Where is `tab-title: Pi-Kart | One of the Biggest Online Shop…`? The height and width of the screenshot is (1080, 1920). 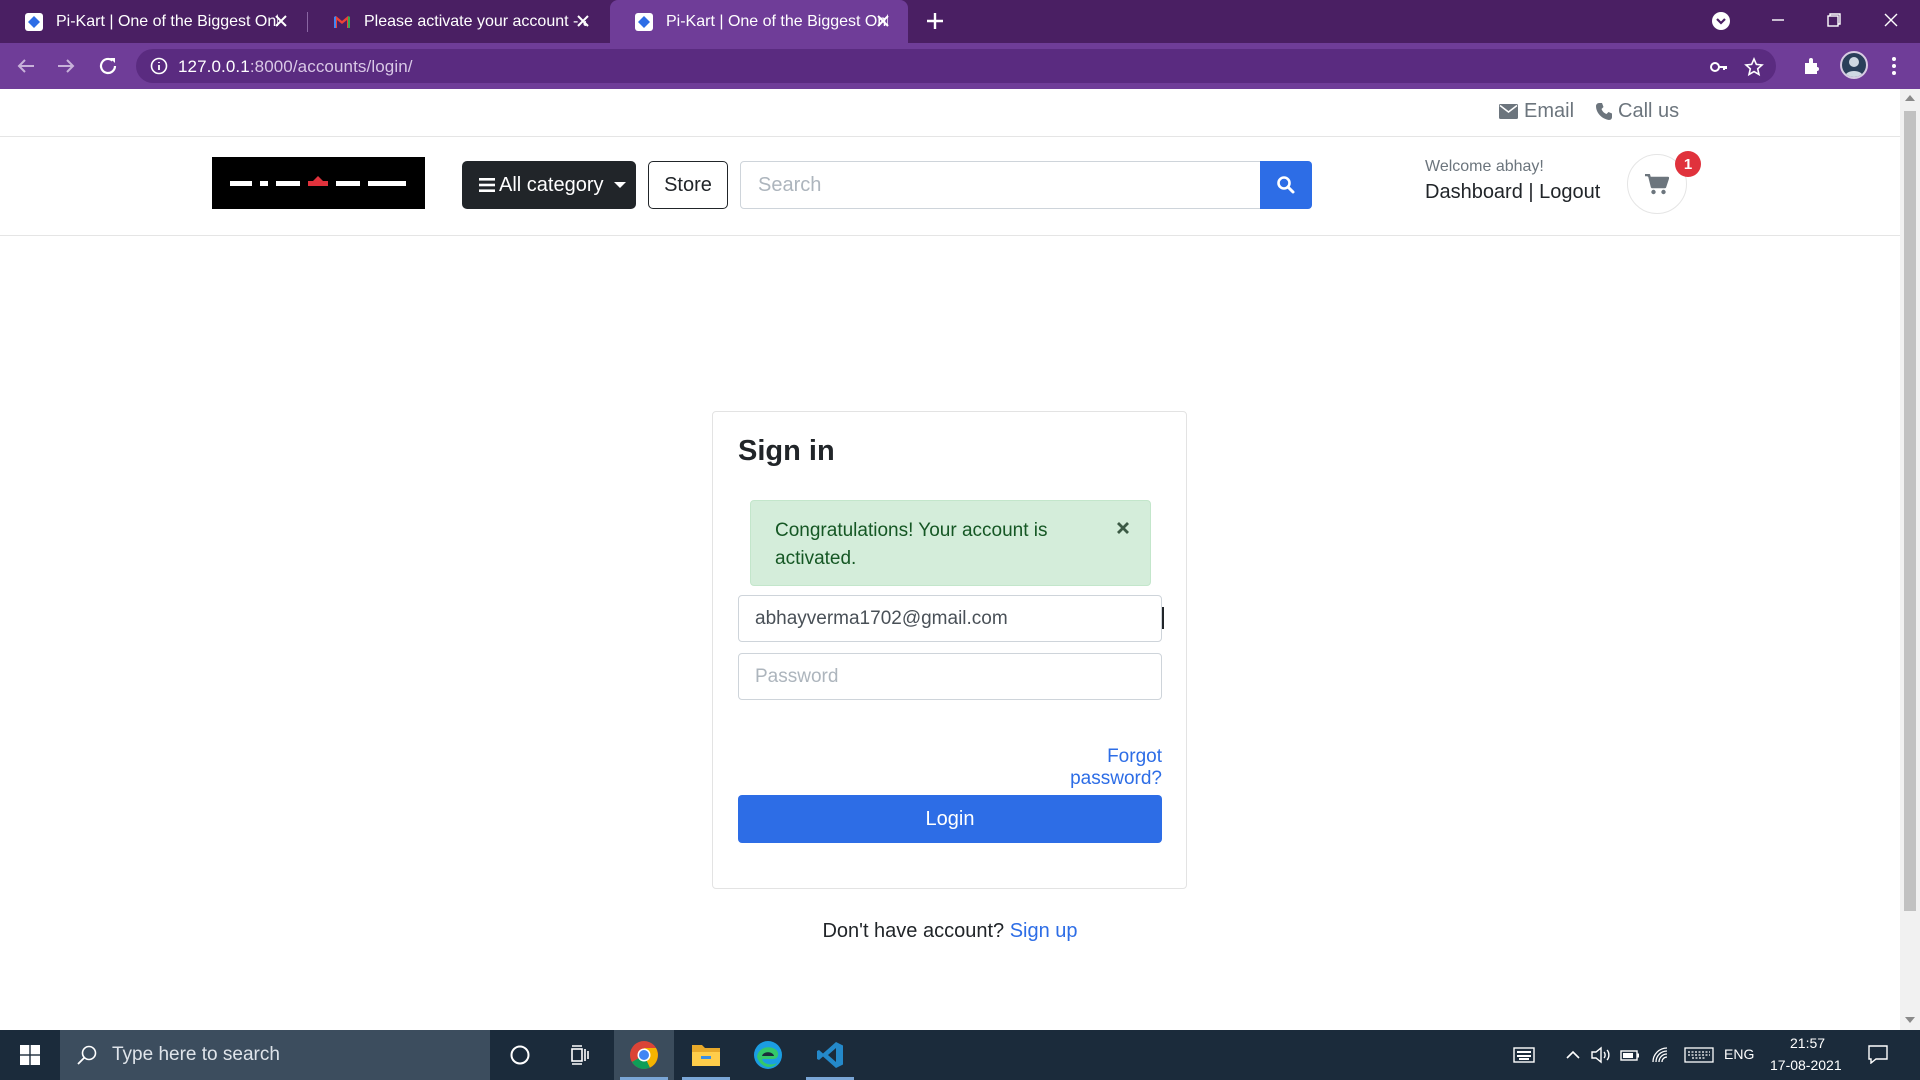
tab-title: Pi-Kart | One of the Biggest Online Shop… is located at coordinates (777, 21).